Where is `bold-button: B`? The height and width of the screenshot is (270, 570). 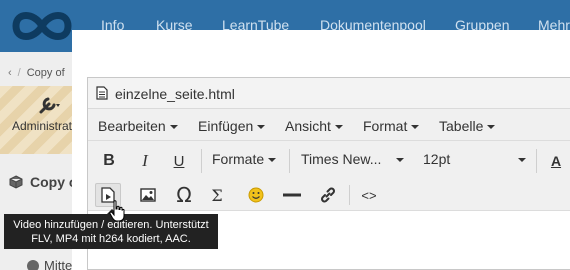
bold-button: B is located at coordinates (109, 161).